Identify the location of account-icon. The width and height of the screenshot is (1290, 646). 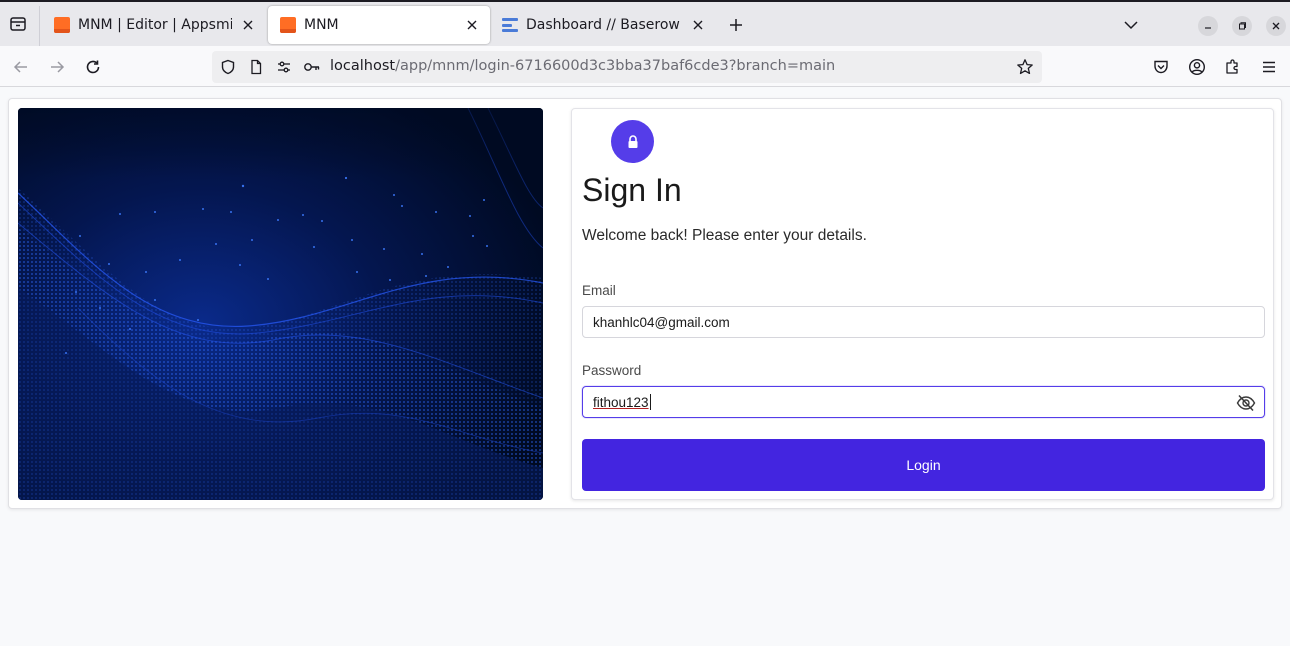
(1197, 67).